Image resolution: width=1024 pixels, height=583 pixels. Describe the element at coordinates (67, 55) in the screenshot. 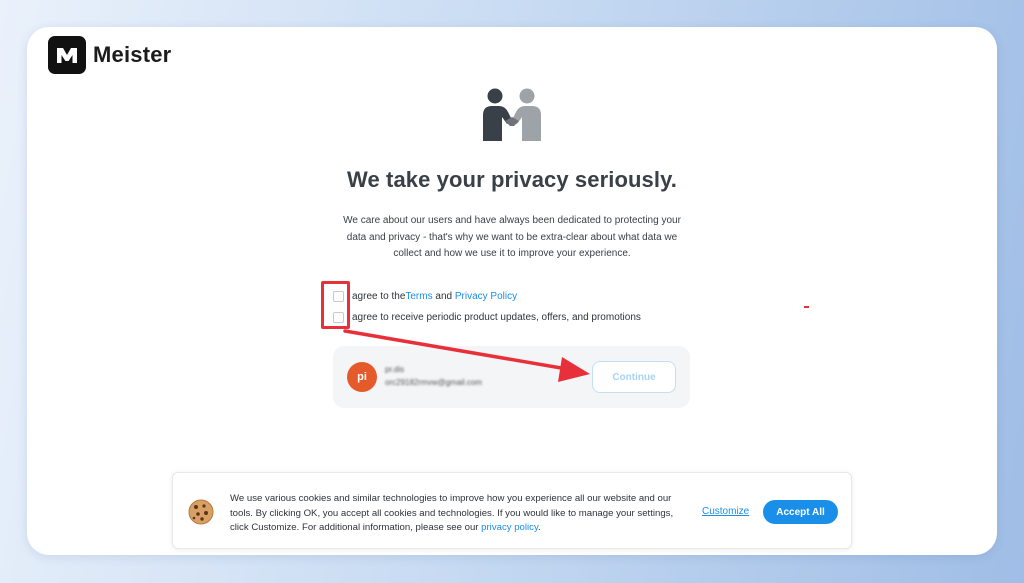

I see `meister-logo-icon` at that location.